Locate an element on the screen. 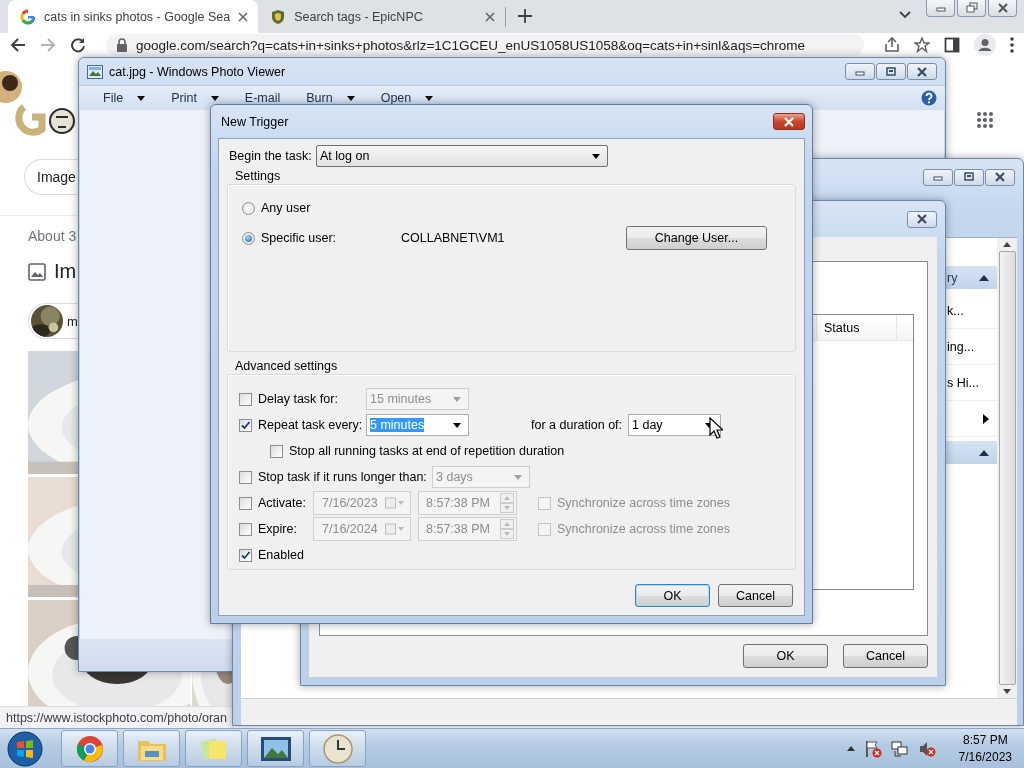 The image size is (1024, 768). link-status-url: https://www.istockphoto.com/photo/oran is located at coordinates (117, 717).